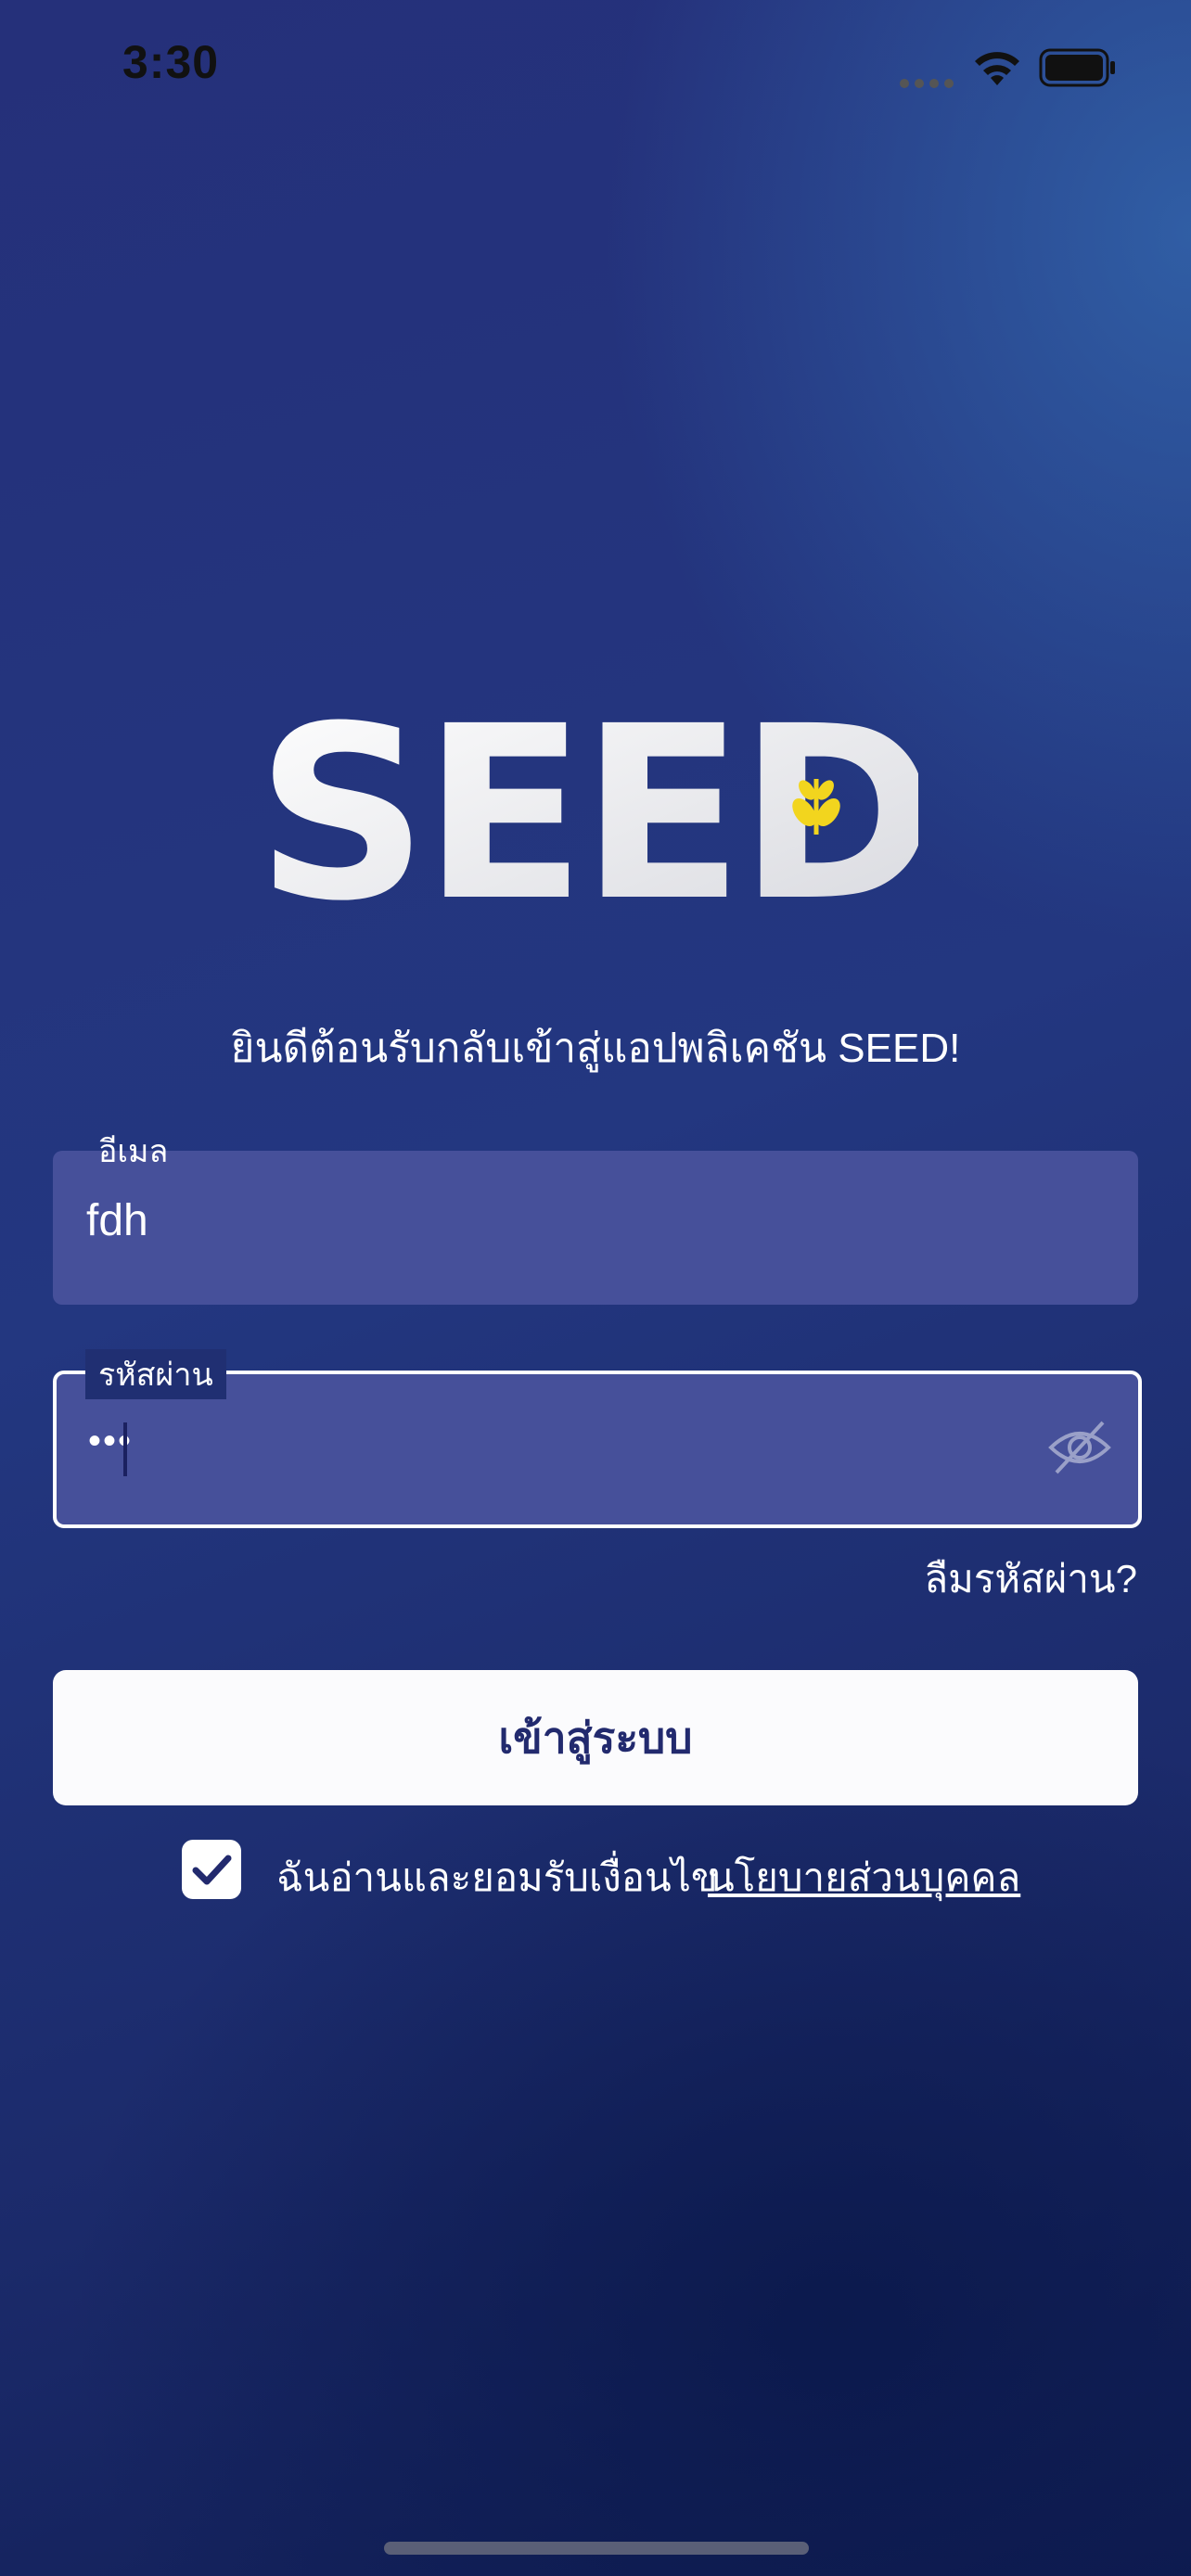 Image resolution: width=1191 pixels, height=2576 pixels. What do you see at coordinates (1077, 67) in the screenshot?
I see `battery-icon` at bounding box center [1077, 67].